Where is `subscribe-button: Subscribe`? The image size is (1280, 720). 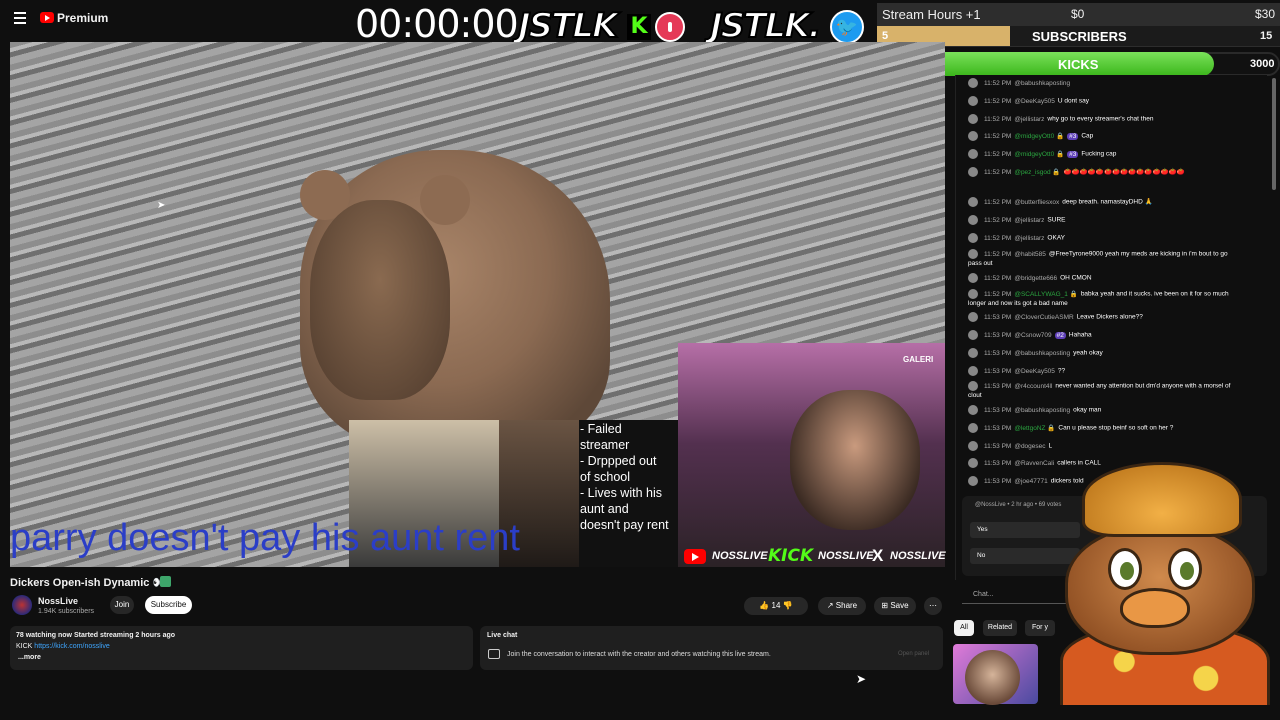
subscribe-button: Subscribe is located at coordinates (168, 605).